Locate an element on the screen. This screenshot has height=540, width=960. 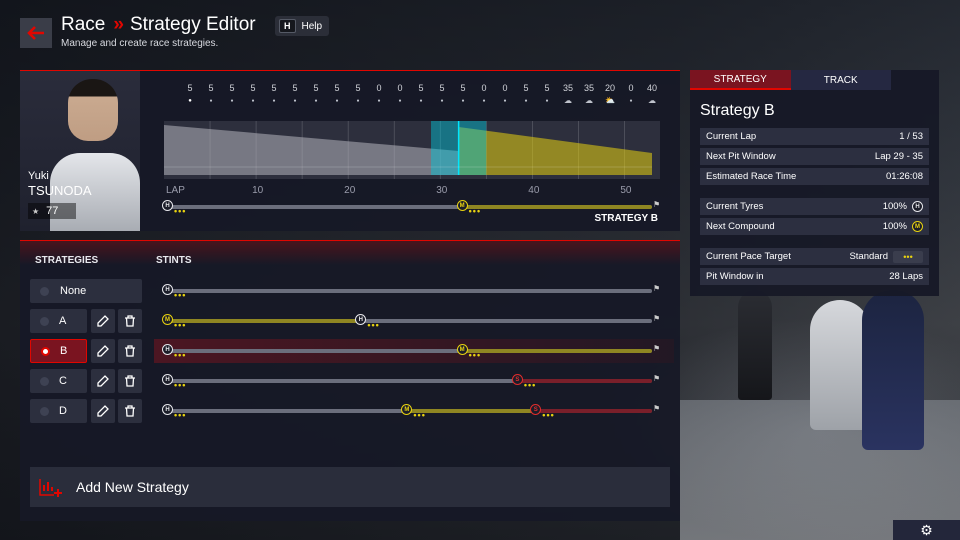
back-button is located at coordinates (36, 33).